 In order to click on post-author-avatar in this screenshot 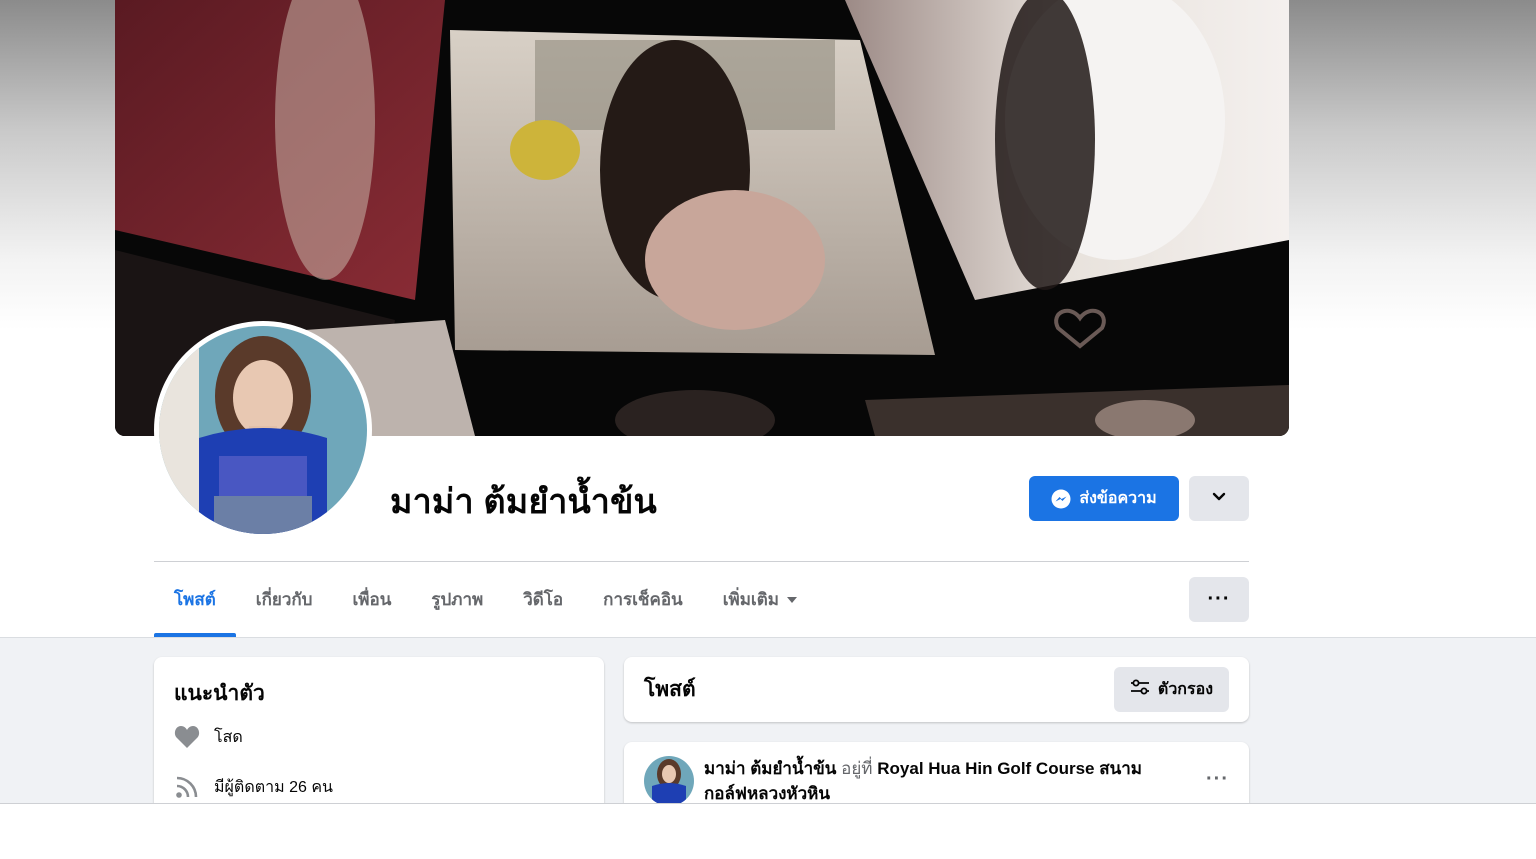, I will do `click(669, 781)`.